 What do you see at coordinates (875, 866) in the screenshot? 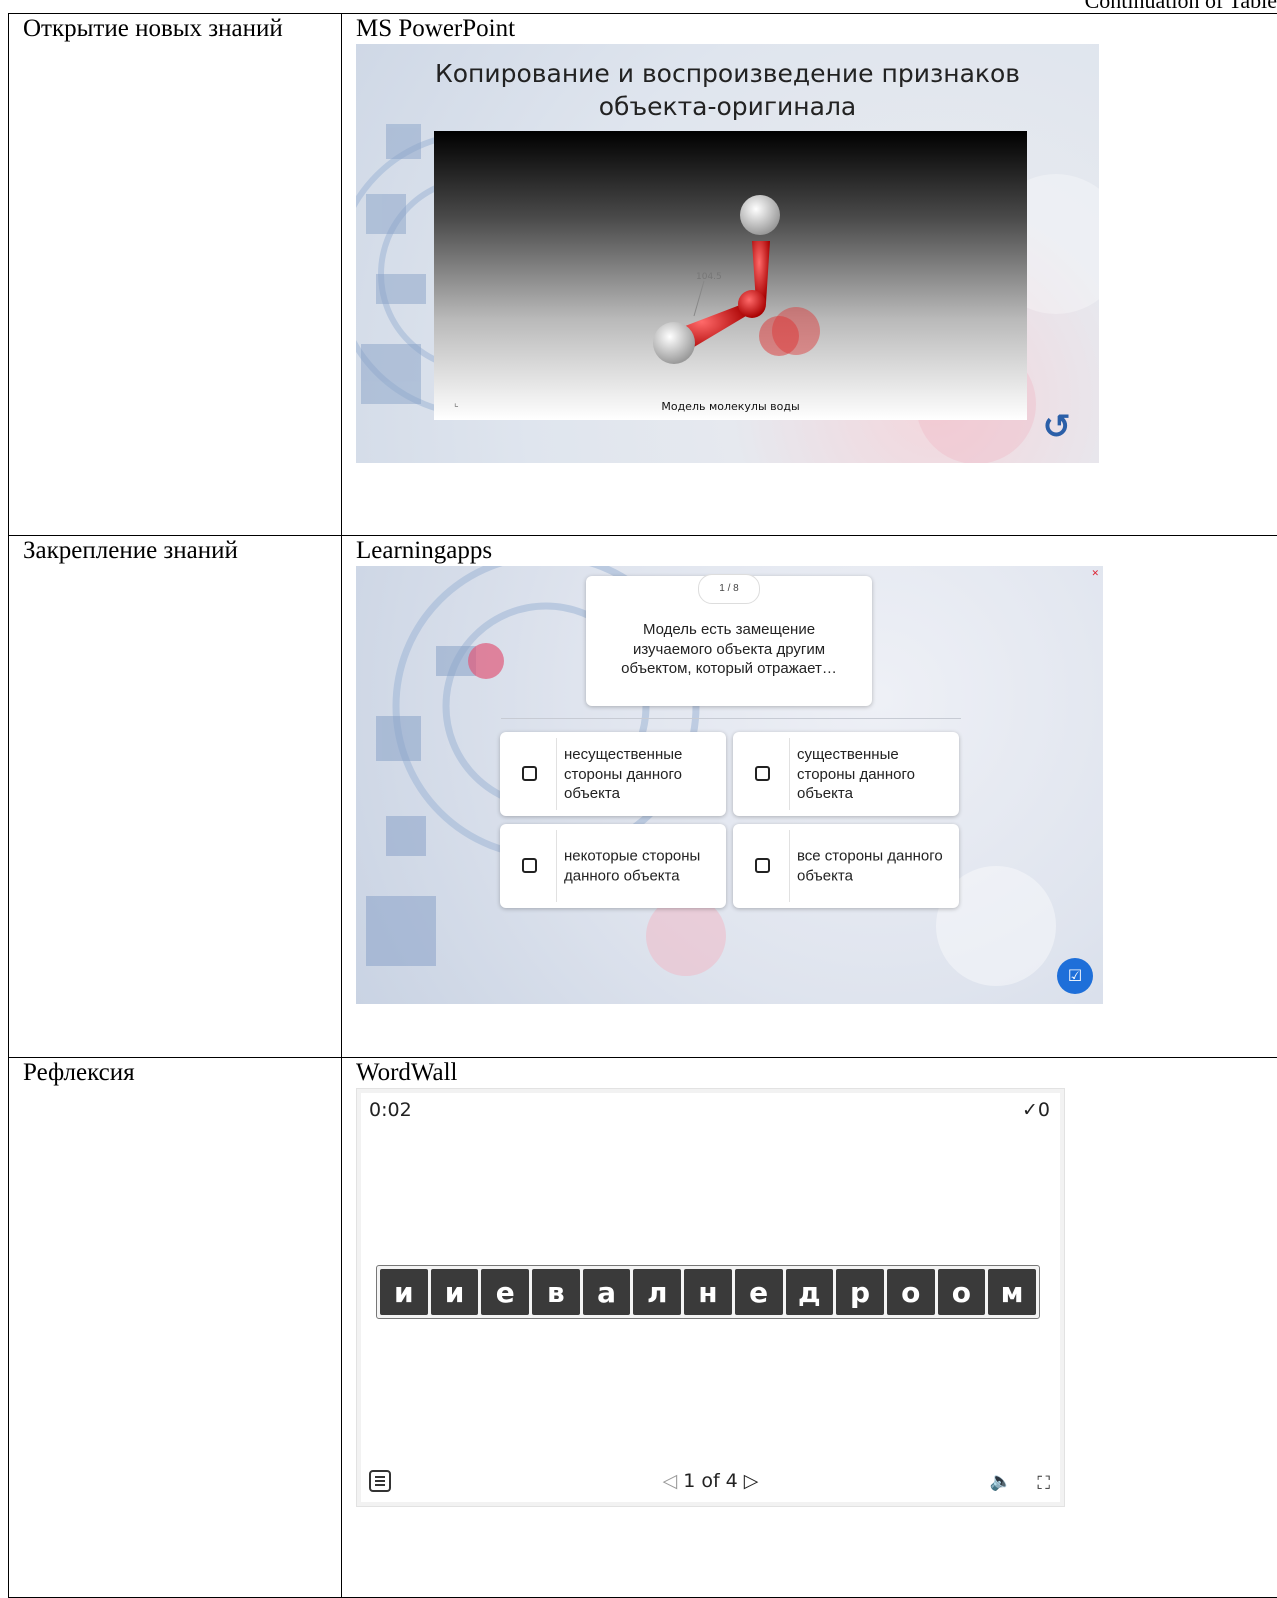
I see `option-text: все стороны данного объекта` at bounding box center [875, 866].